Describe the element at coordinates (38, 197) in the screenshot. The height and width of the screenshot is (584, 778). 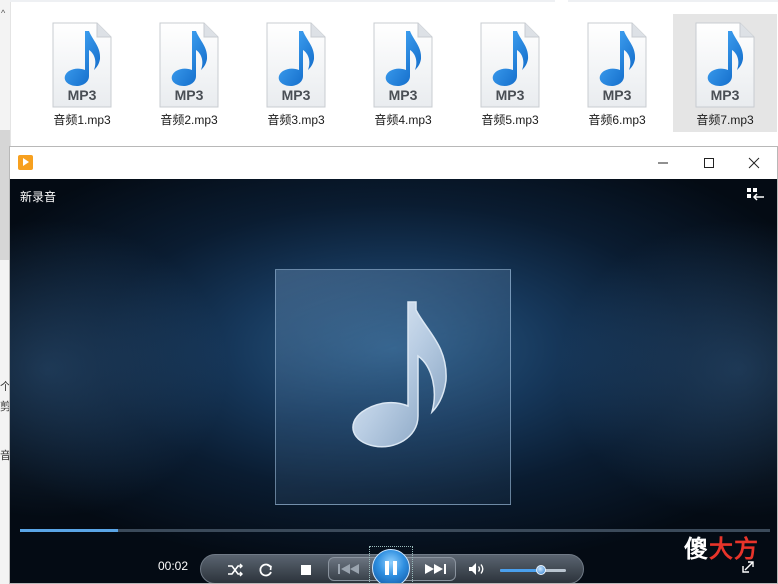
I see `now-playing-title: 新录音` at that location.